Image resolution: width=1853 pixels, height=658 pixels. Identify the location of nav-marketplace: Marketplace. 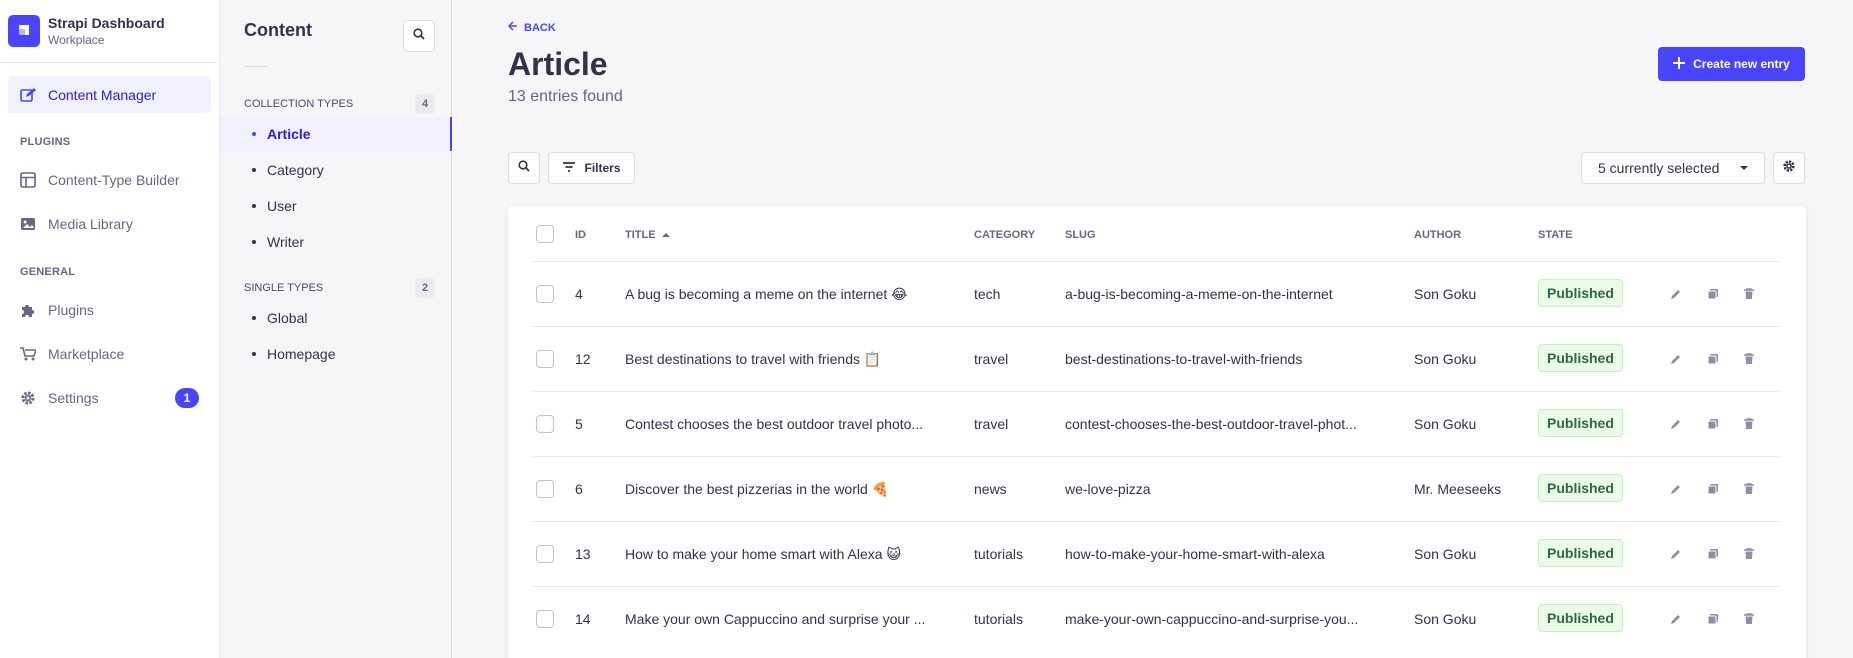
(109, 353).